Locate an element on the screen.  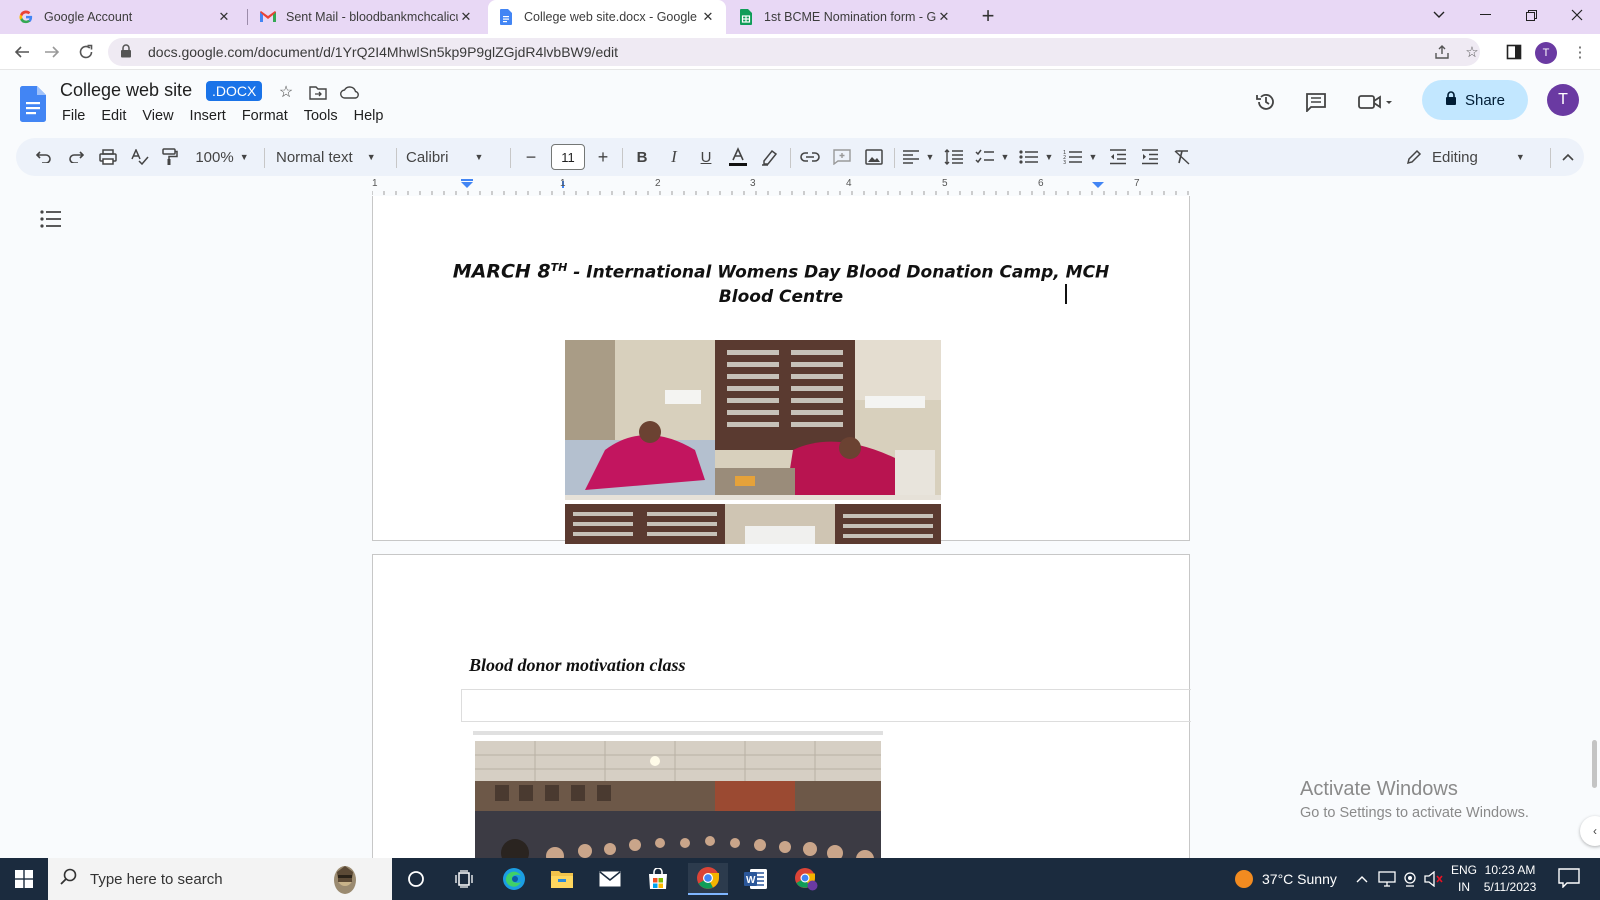
edge-browser-icon is located at coordinates (514, 879).